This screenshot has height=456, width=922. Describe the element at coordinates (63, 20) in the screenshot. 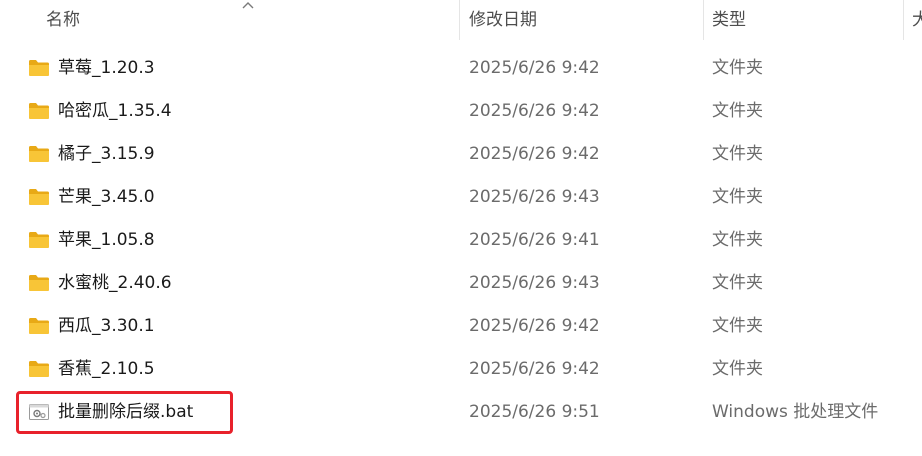

I see `column-header-name: 名称` at that location.